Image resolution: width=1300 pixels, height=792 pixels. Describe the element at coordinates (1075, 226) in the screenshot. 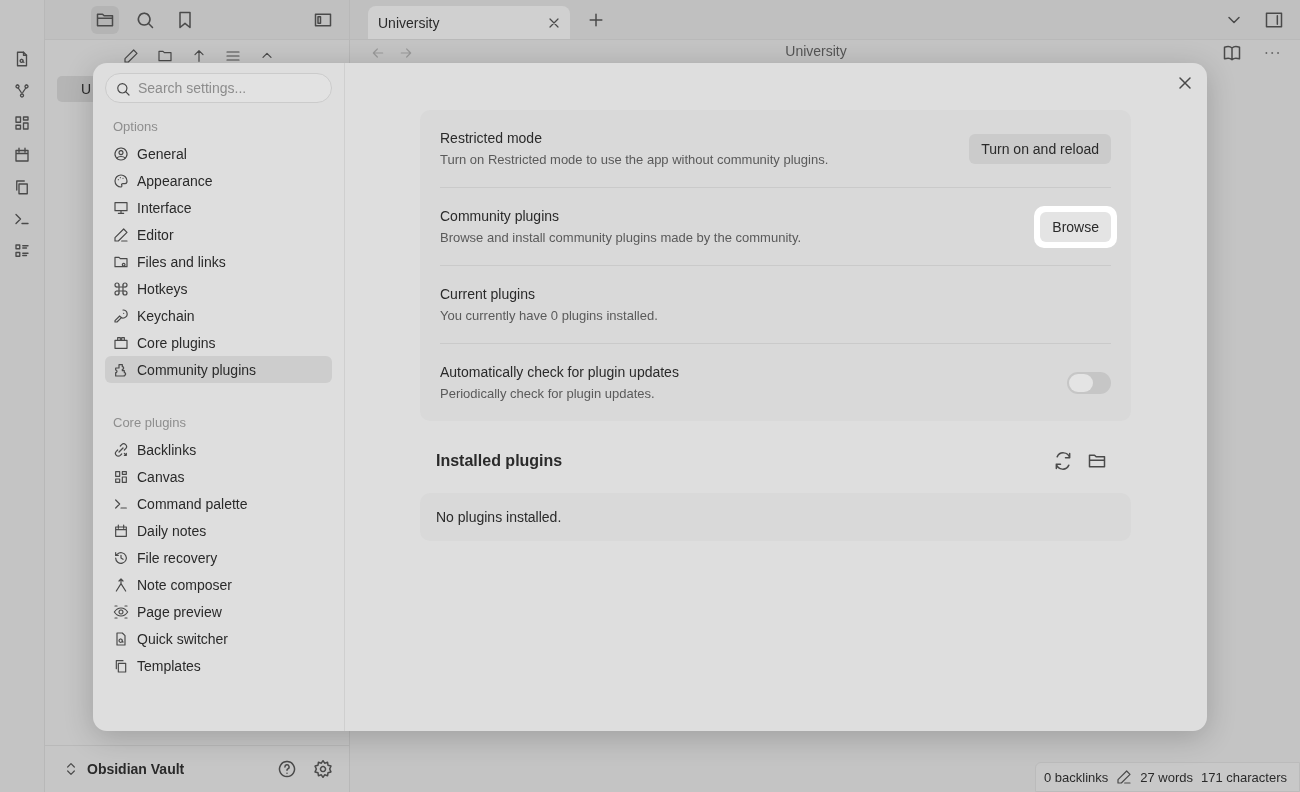

I see `setting-button: Browse` at that location.